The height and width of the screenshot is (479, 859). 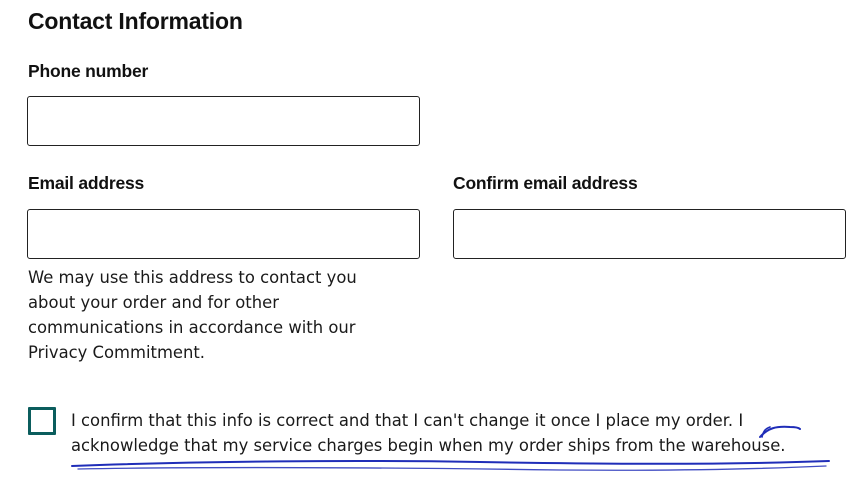 I want to click on email-address-label: Email address, so click(x=86, y=183).